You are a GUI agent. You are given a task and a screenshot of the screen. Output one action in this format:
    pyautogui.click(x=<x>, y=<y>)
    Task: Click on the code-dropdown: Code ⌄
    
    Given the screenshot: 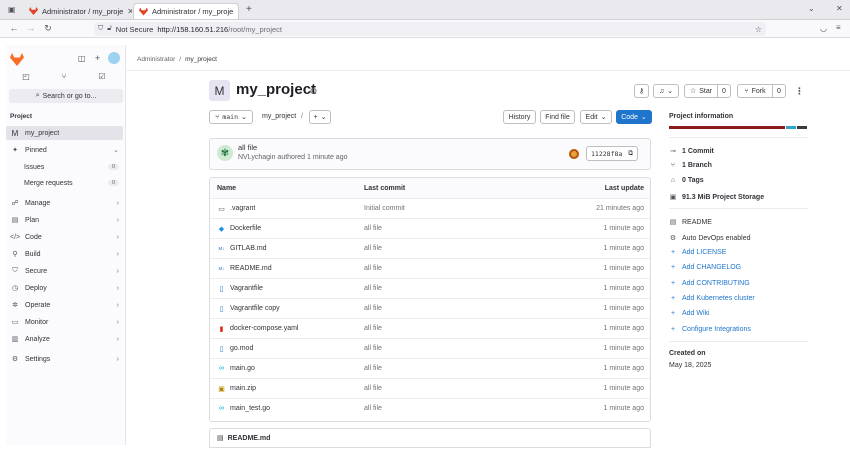 What is the action you would take?
    pyautogui.click(x=634, y=117)
    